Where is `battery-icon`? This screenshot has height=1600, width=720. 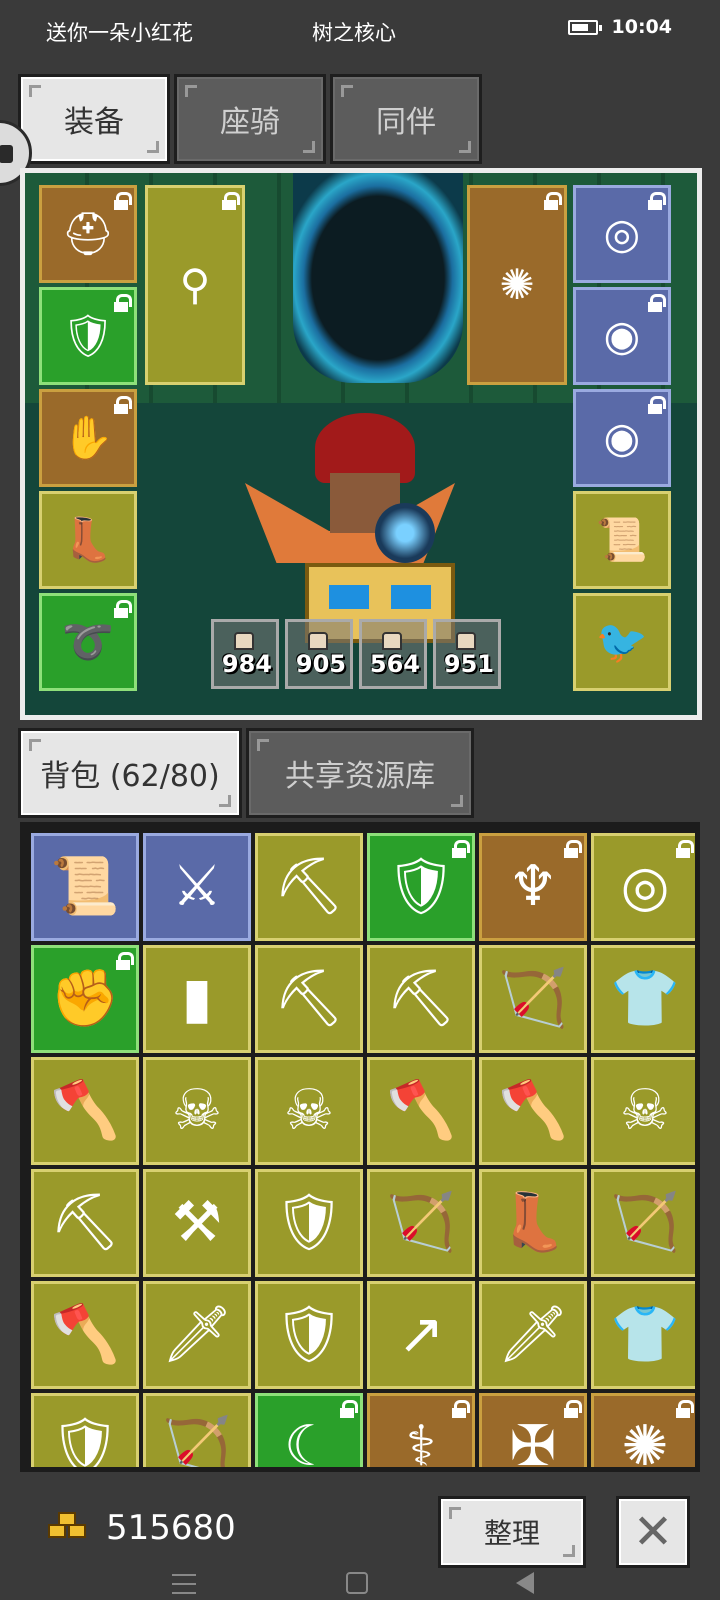 battery-icon is located at coordinates (584, 27).